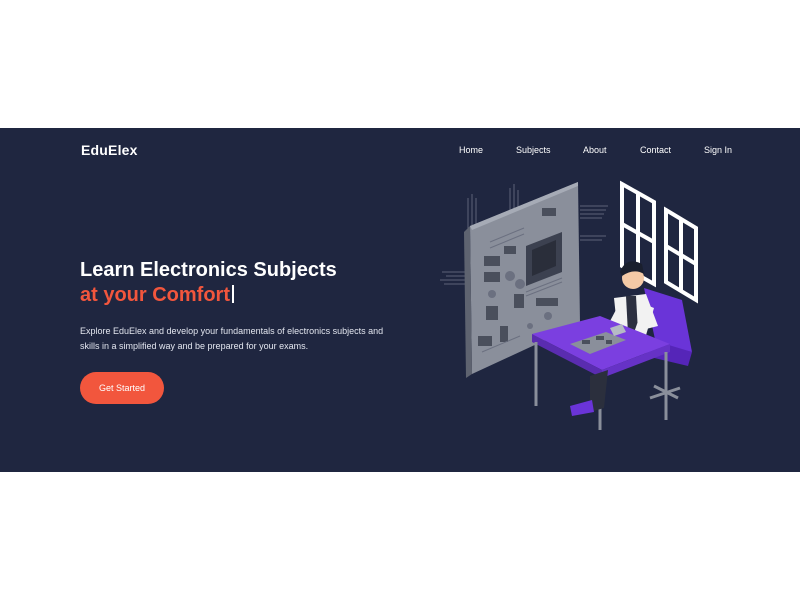 The width and height of the screenshot is (800, 600). Describe the element at coordinates (122, 388) in the screenshot. I see `get-started-button: Get Started` at that location.